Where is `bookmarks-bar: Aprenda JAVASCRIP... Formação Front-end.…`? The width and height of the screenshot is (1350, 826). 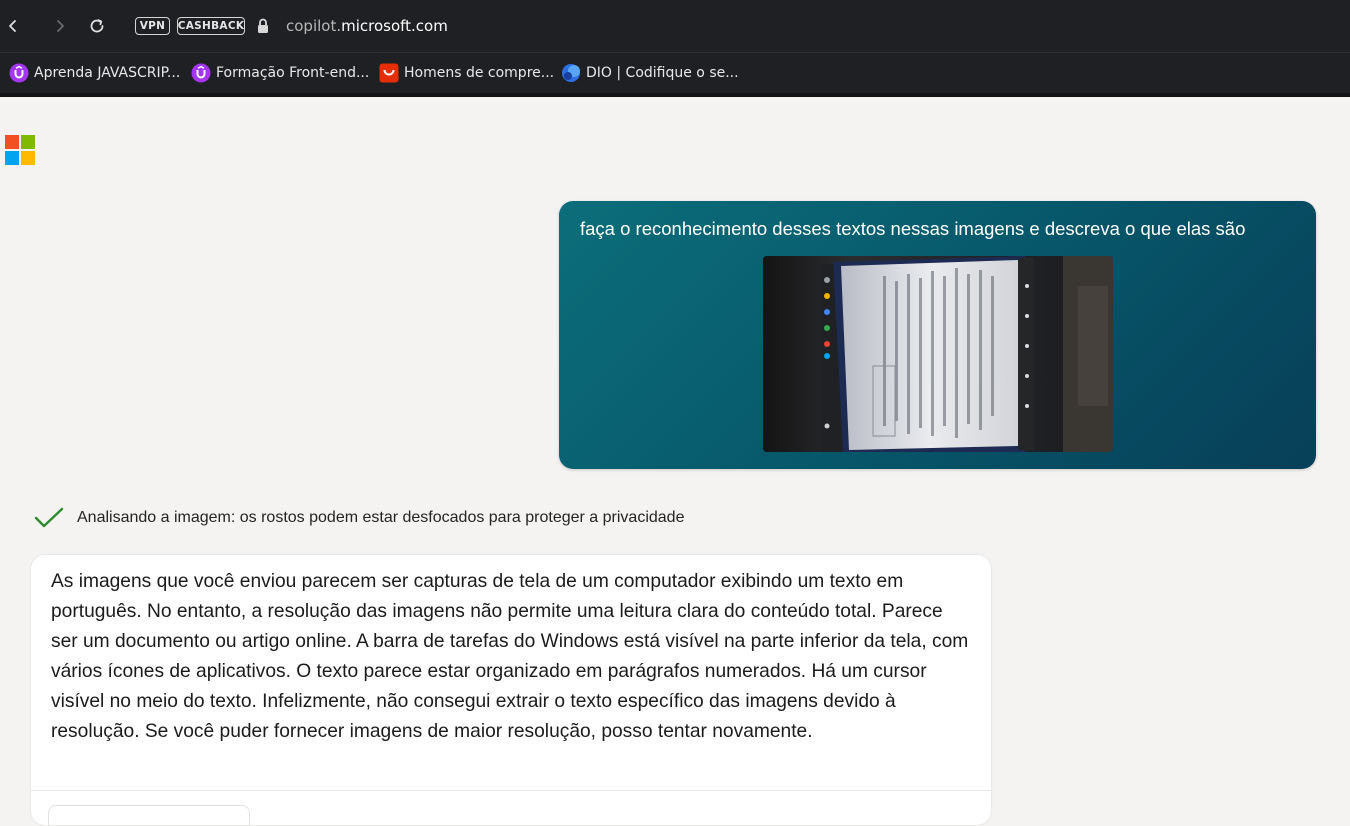
bookmarks-bar: Aprenda JAVASCRIP... Formação Front-end.… is located at coordinates (675, 73).